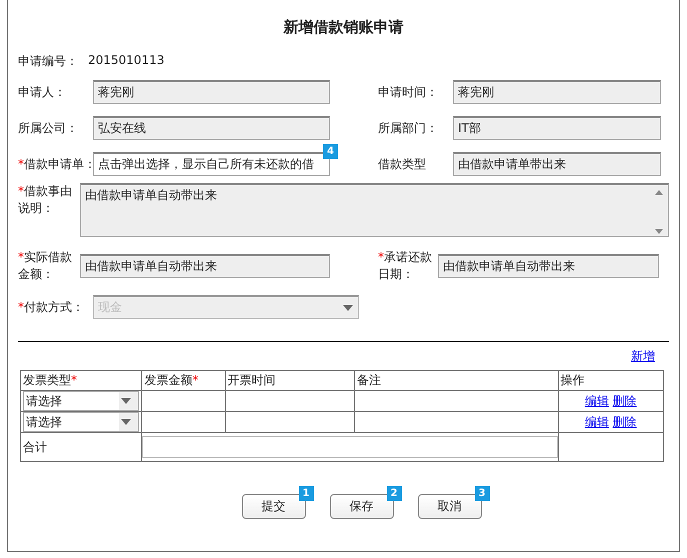 The image size is (687, 558). I want to click on column-header: 操作, so click(611, 380).